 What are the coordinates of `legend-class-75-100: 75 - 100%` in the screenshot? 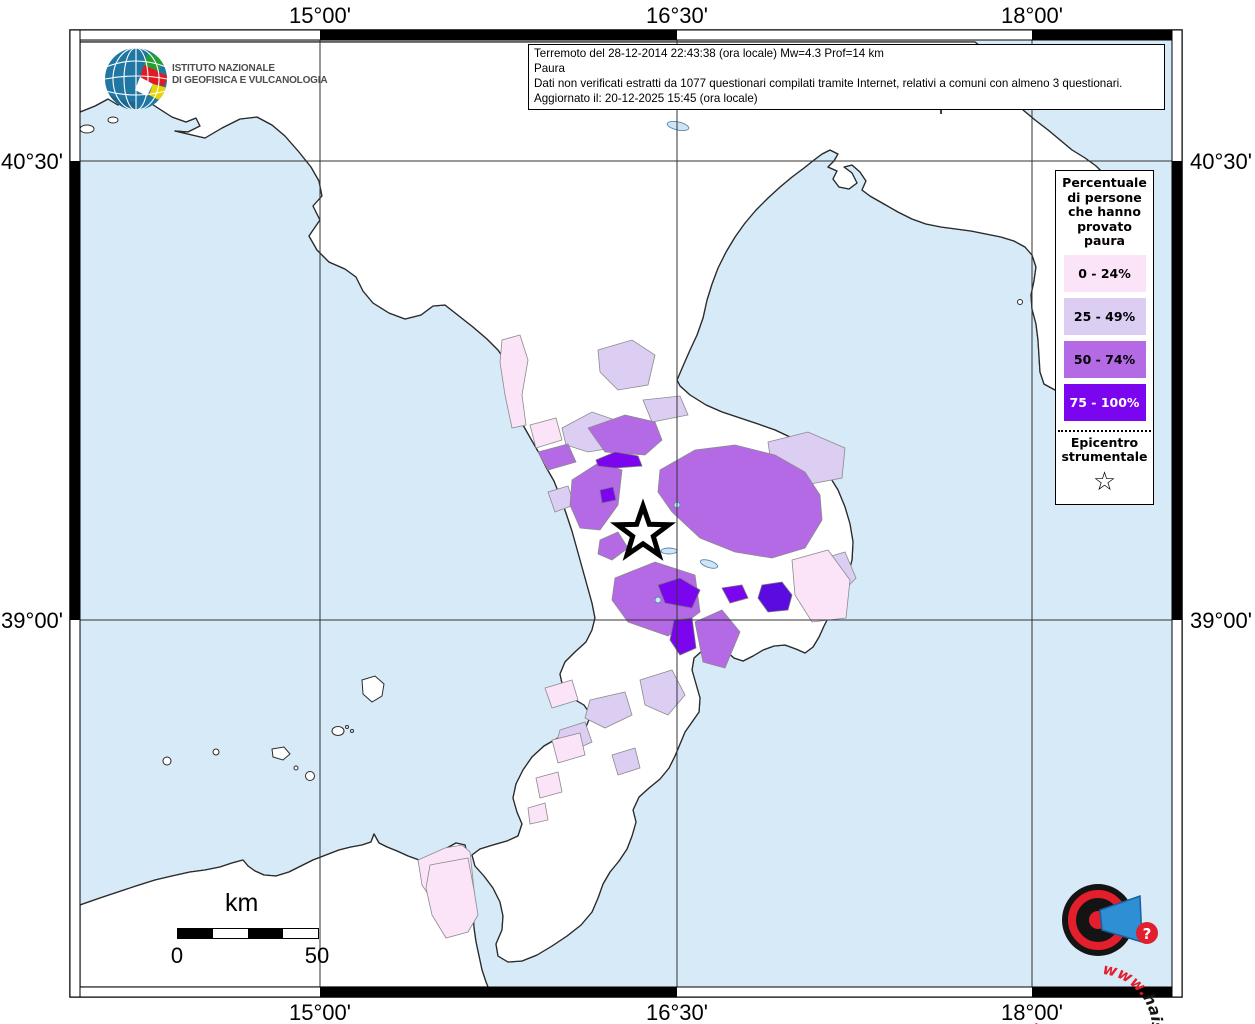 It's located at (1104, 402).